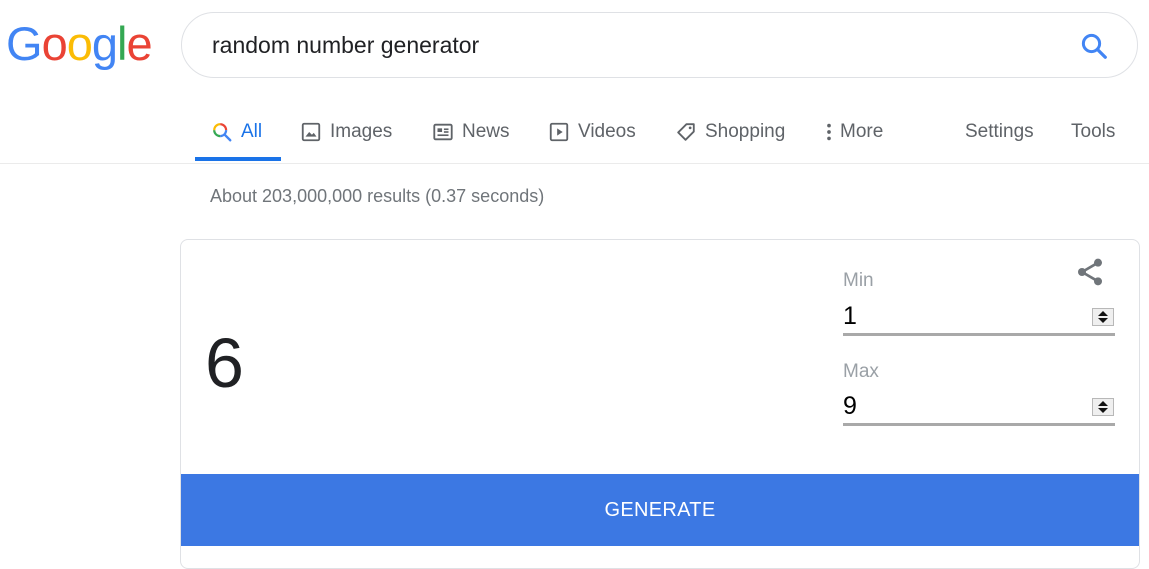 Image resolution: width=1149 pixels, height=569 pixels. I want to click on max-label: Max, so click(861, 371).